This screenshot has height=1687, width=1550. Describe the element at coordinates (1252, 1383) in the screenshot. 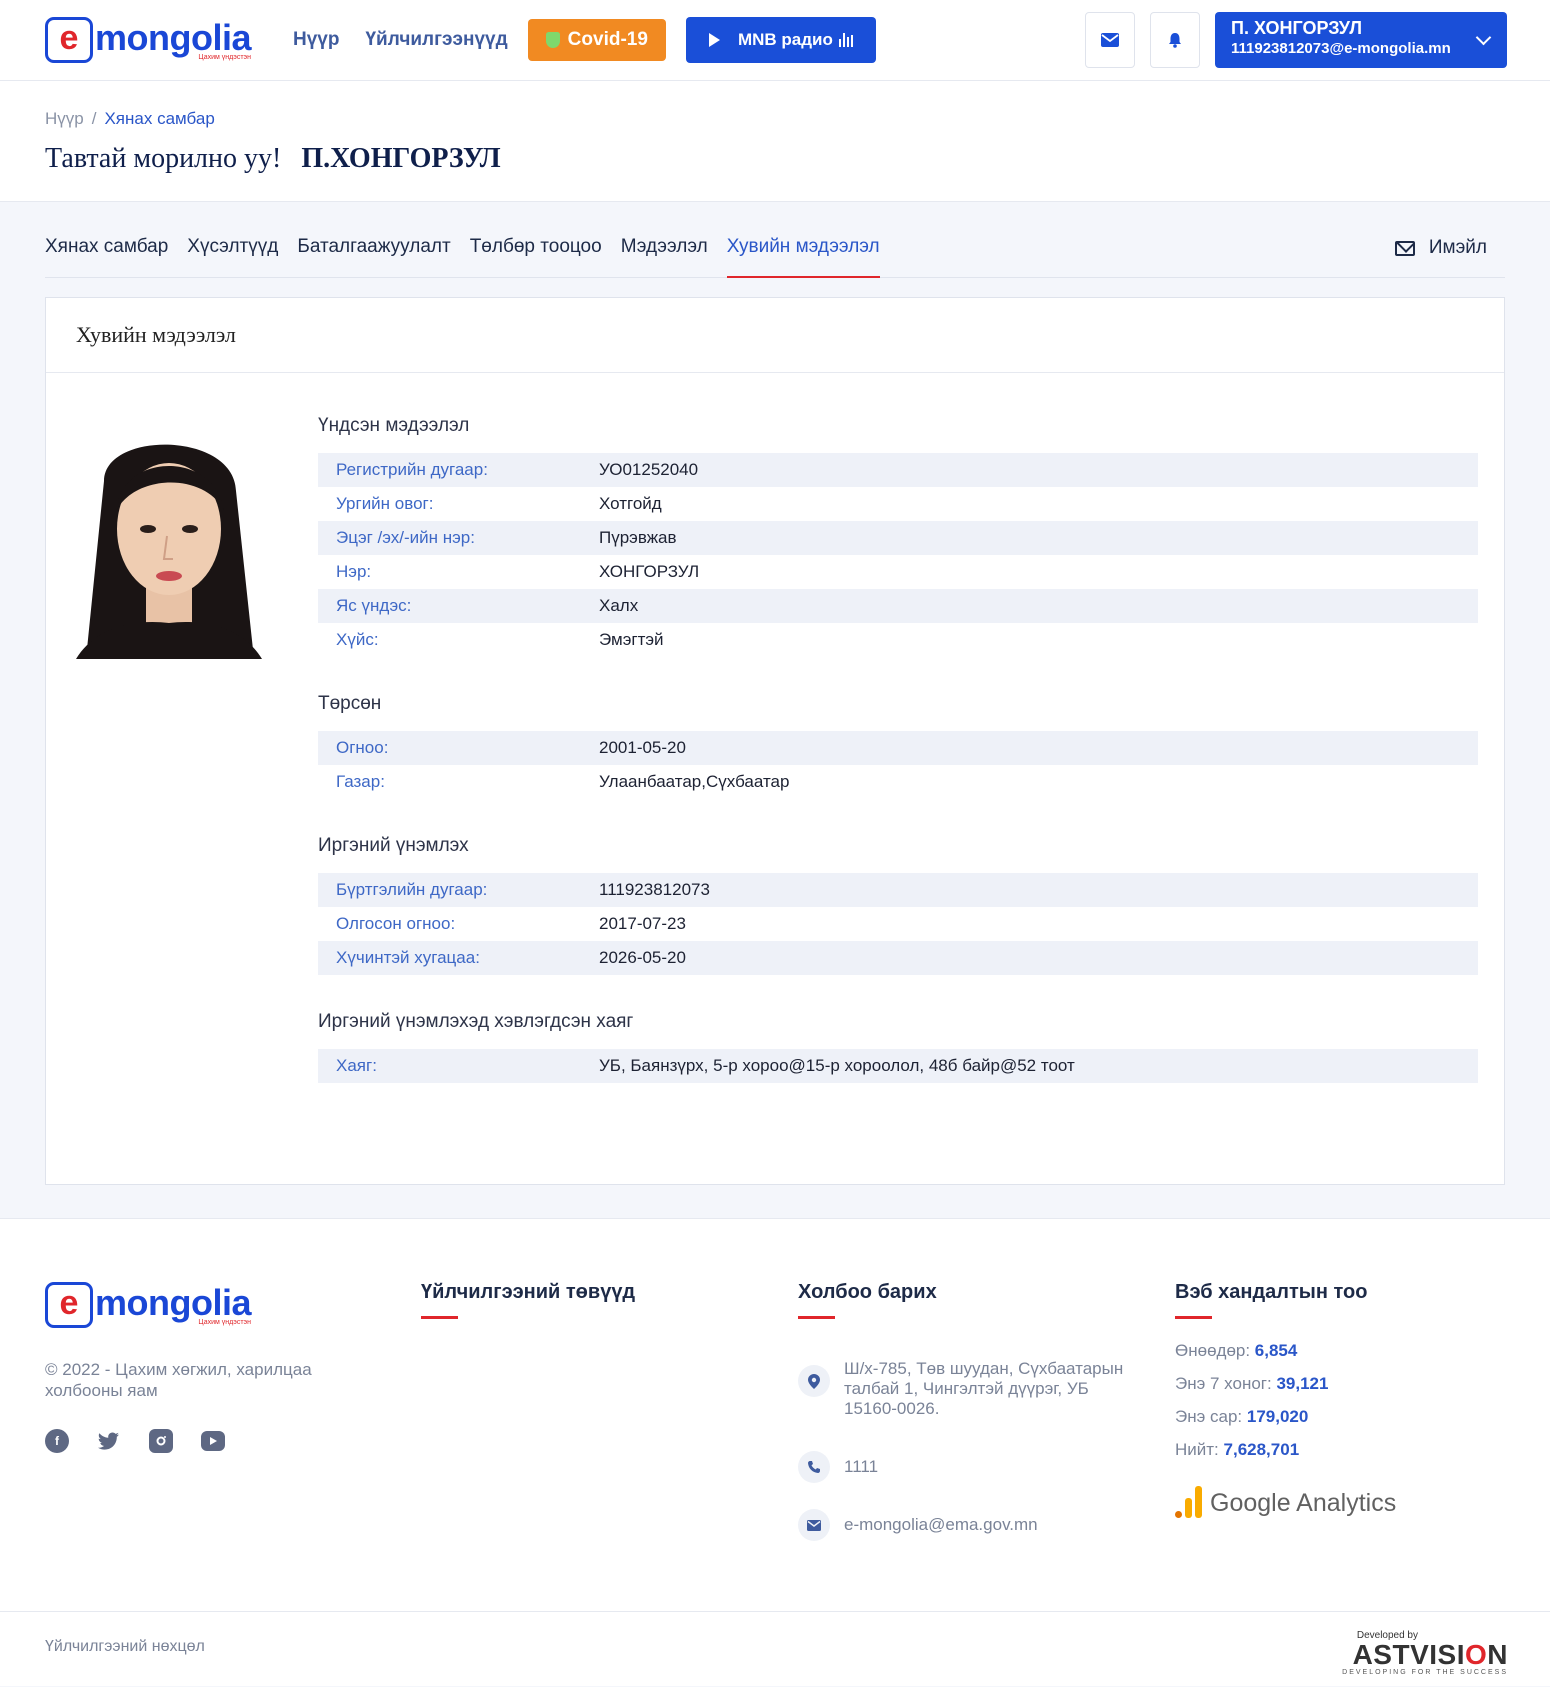

I see `stat-week: Энэ 7 хоног: 39,121` at that location.